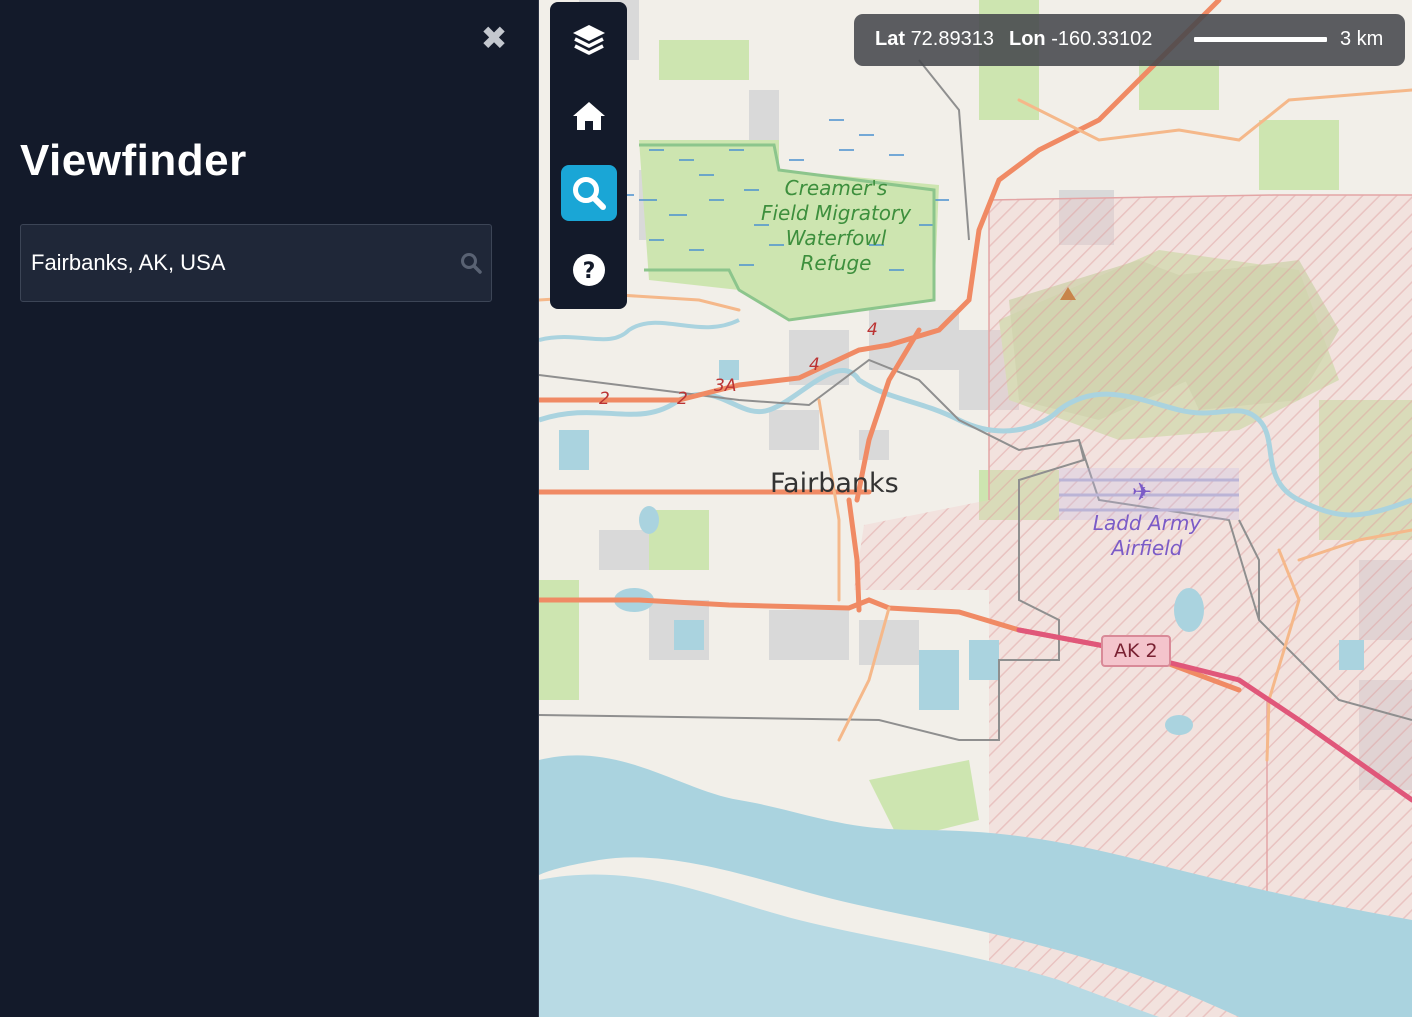  I want to click on home-button, so click(589, 116).